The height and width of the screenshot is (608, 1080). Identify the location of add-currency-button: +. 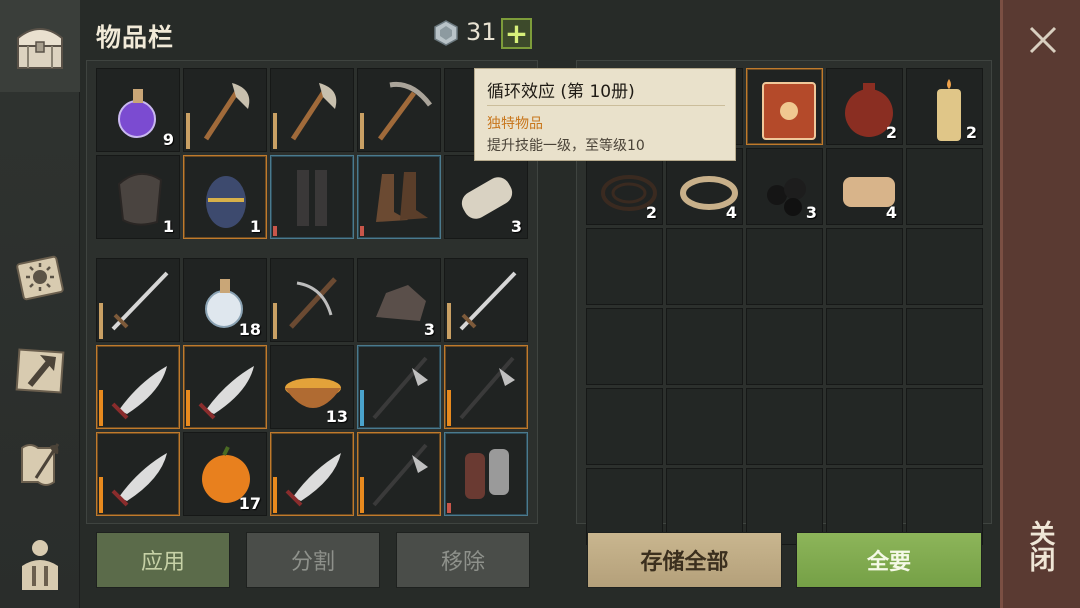
(516, 33).